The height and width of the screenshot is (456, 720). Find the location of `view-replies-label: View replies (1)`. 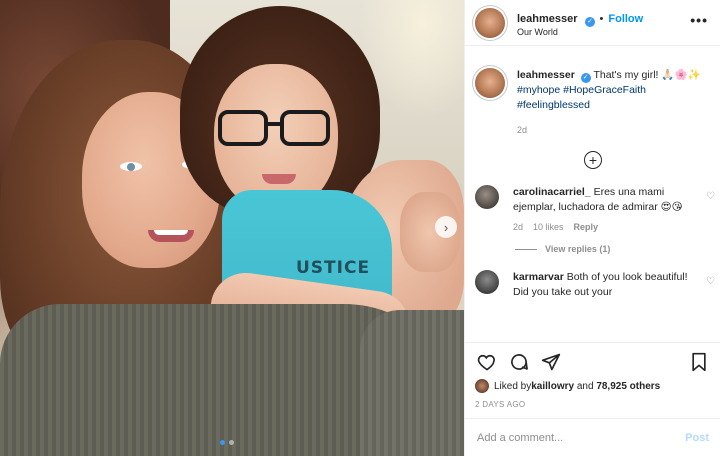

view-replies-label: View replies (1) is located at coordinates (578, 249).